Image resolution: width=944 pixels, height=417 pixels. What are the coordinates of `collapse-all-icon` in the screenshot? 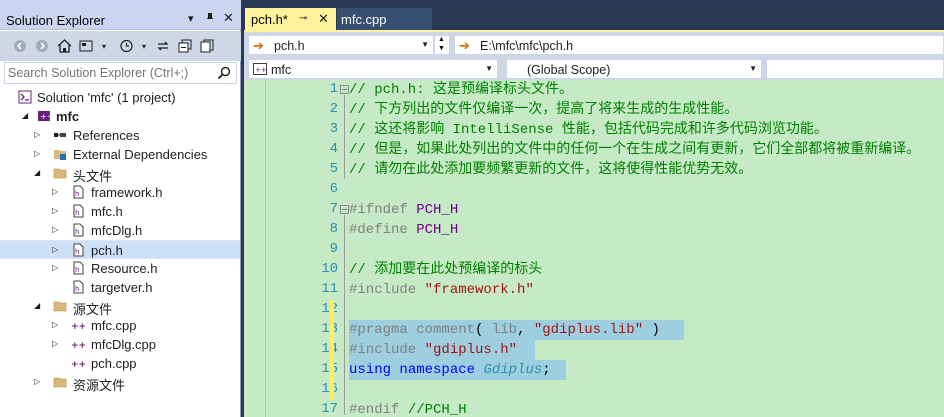 It's located at (185, 46).